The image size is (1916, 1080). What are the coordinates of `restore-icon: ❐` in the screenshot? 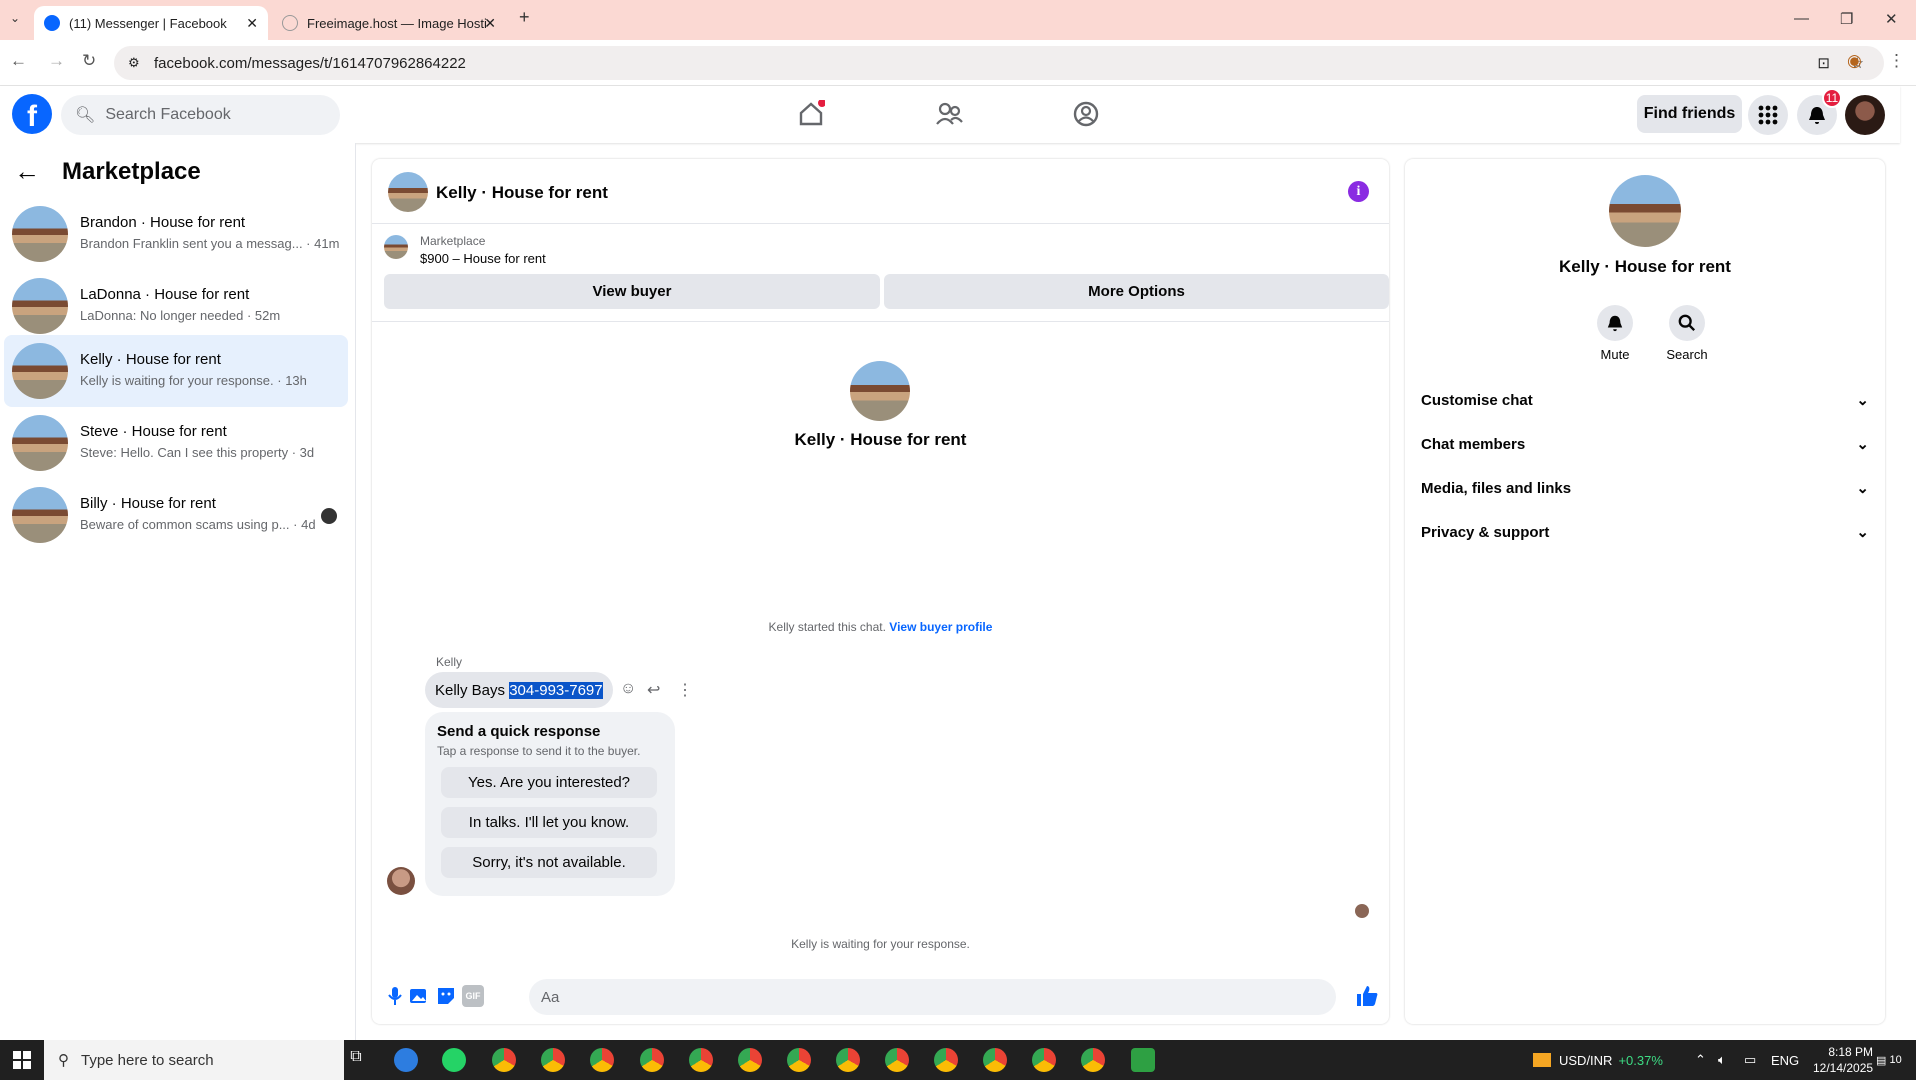 It's located at (1846, 19).